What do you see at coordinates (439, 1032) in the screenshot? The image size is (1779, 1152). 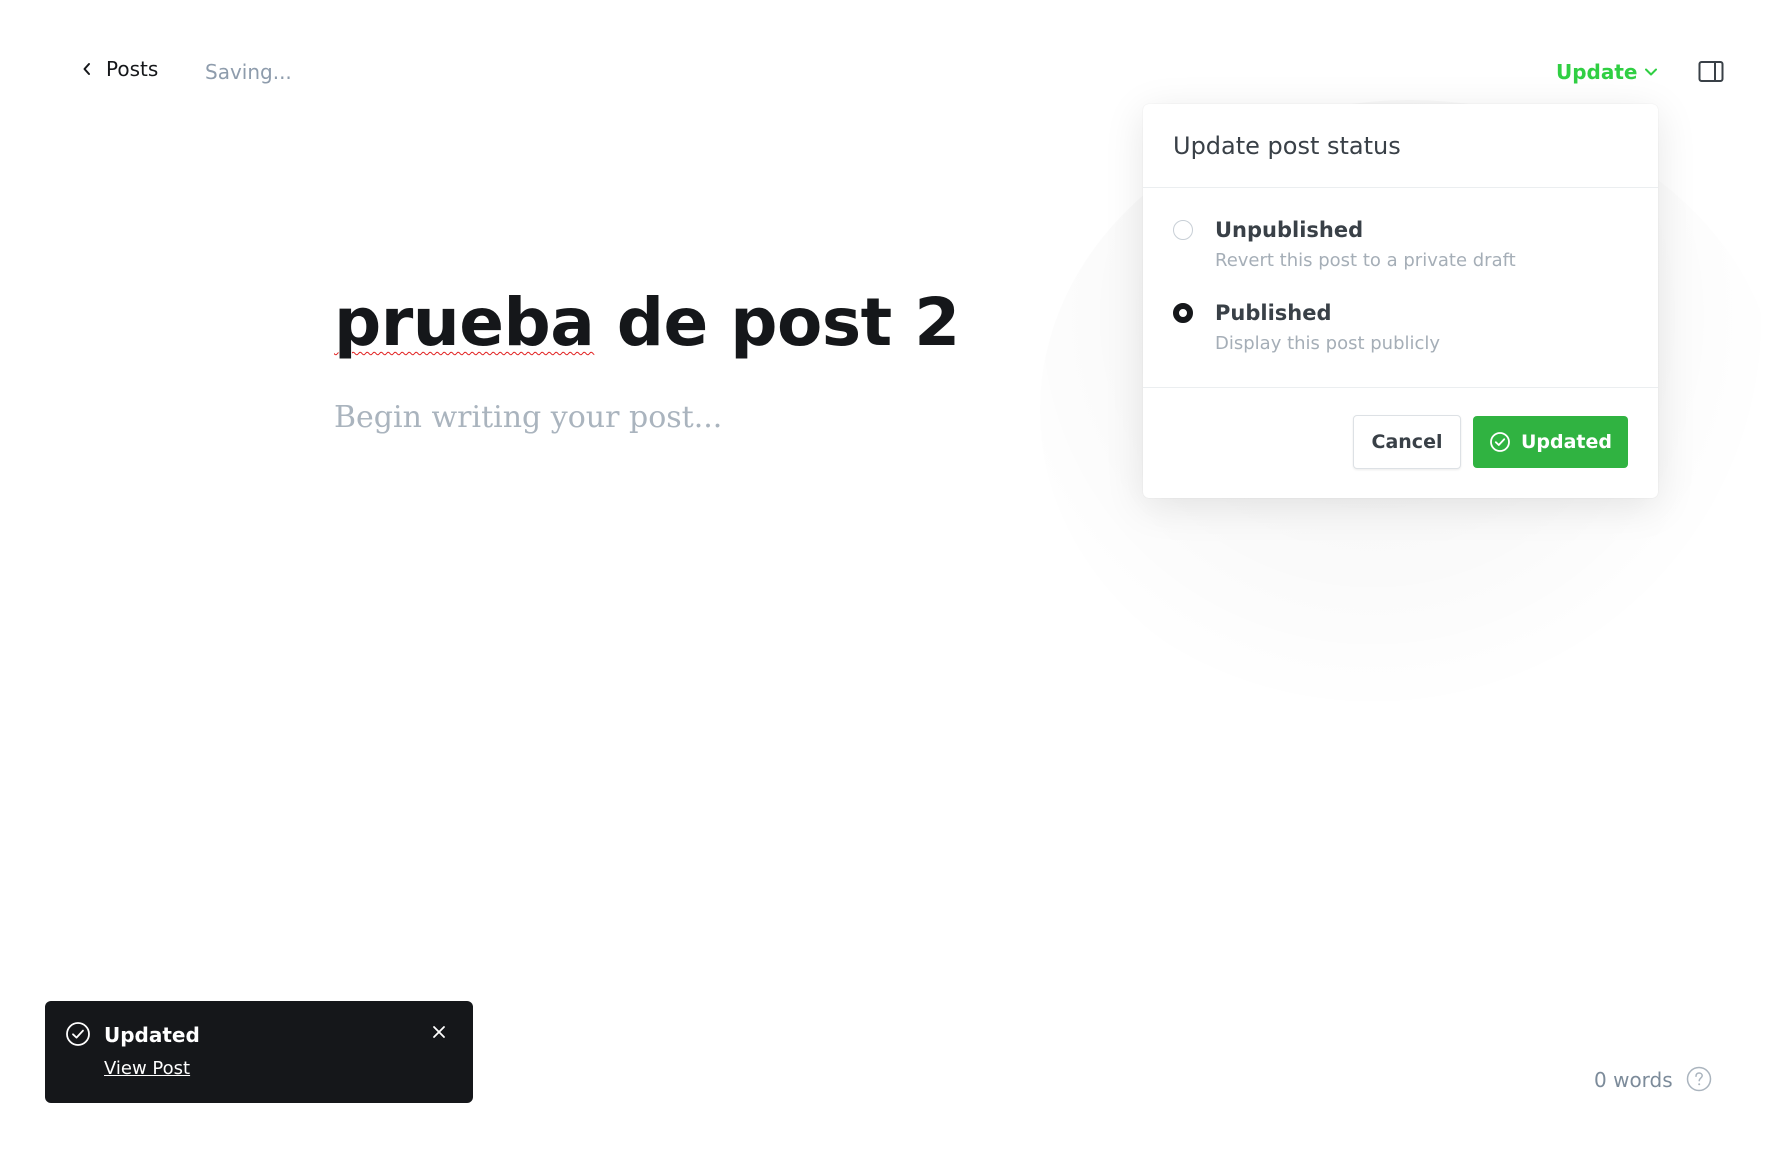 I see `close-icon` at bounding box center [439, 1032].